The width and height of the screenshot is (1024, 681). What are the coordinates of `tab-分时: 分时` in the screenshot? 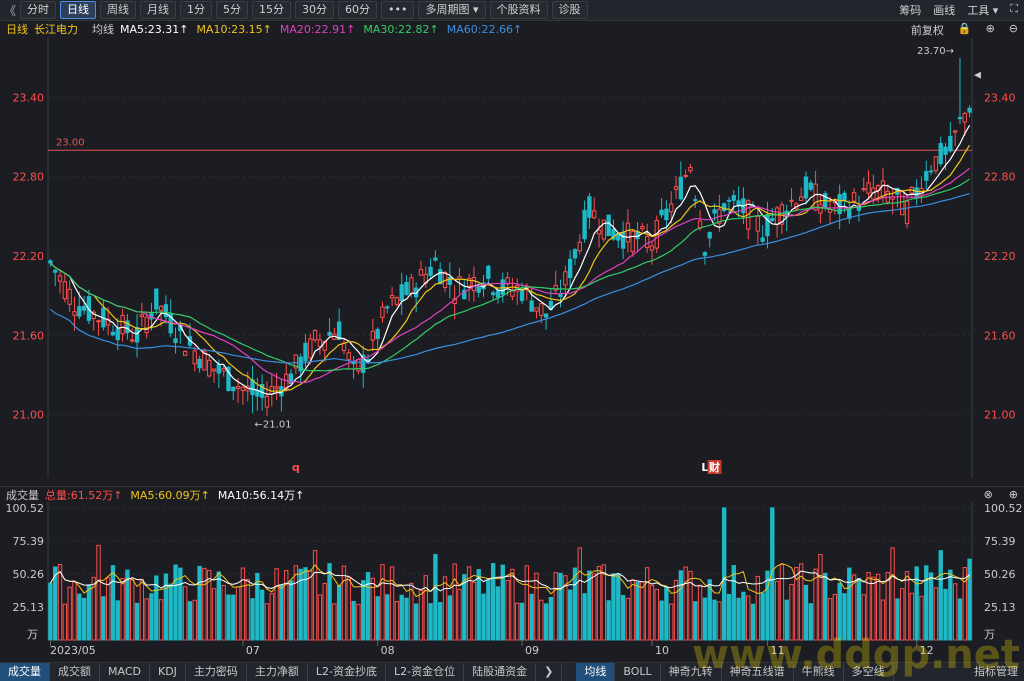 It's located at (38, 10).